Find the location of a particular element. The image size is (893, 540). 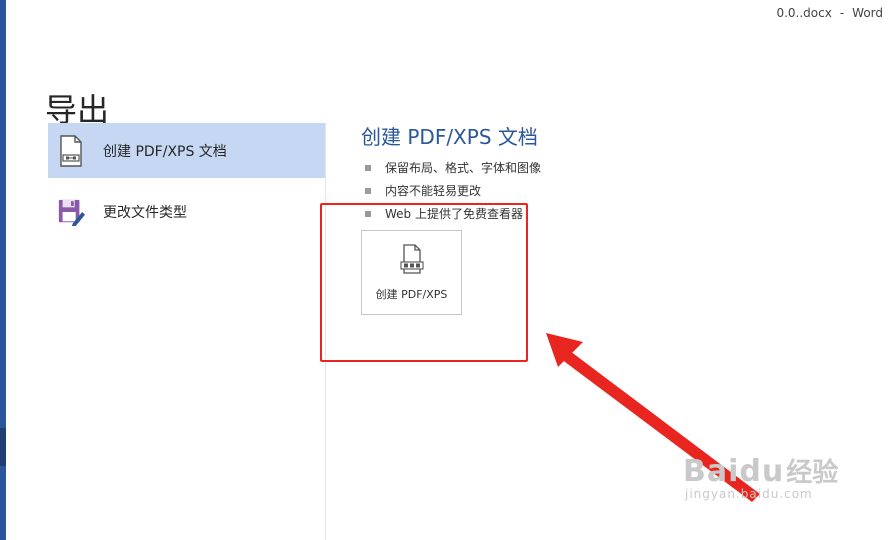

watermark-brand-cn: 经验 is located at coordinates (812, 473).